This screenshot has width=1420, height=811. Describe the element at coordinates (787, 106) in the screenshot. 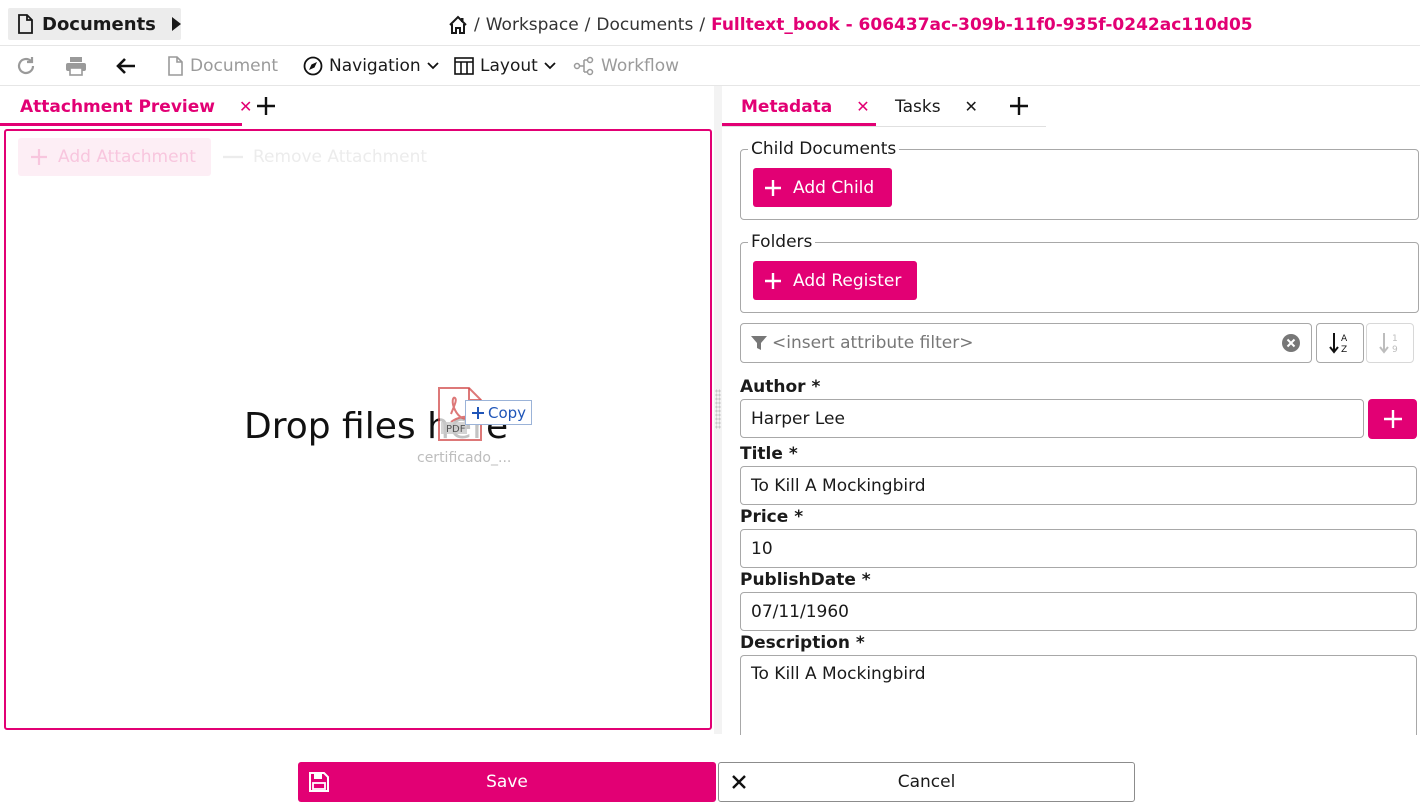

I see `tab-label: Metadata` at that location.